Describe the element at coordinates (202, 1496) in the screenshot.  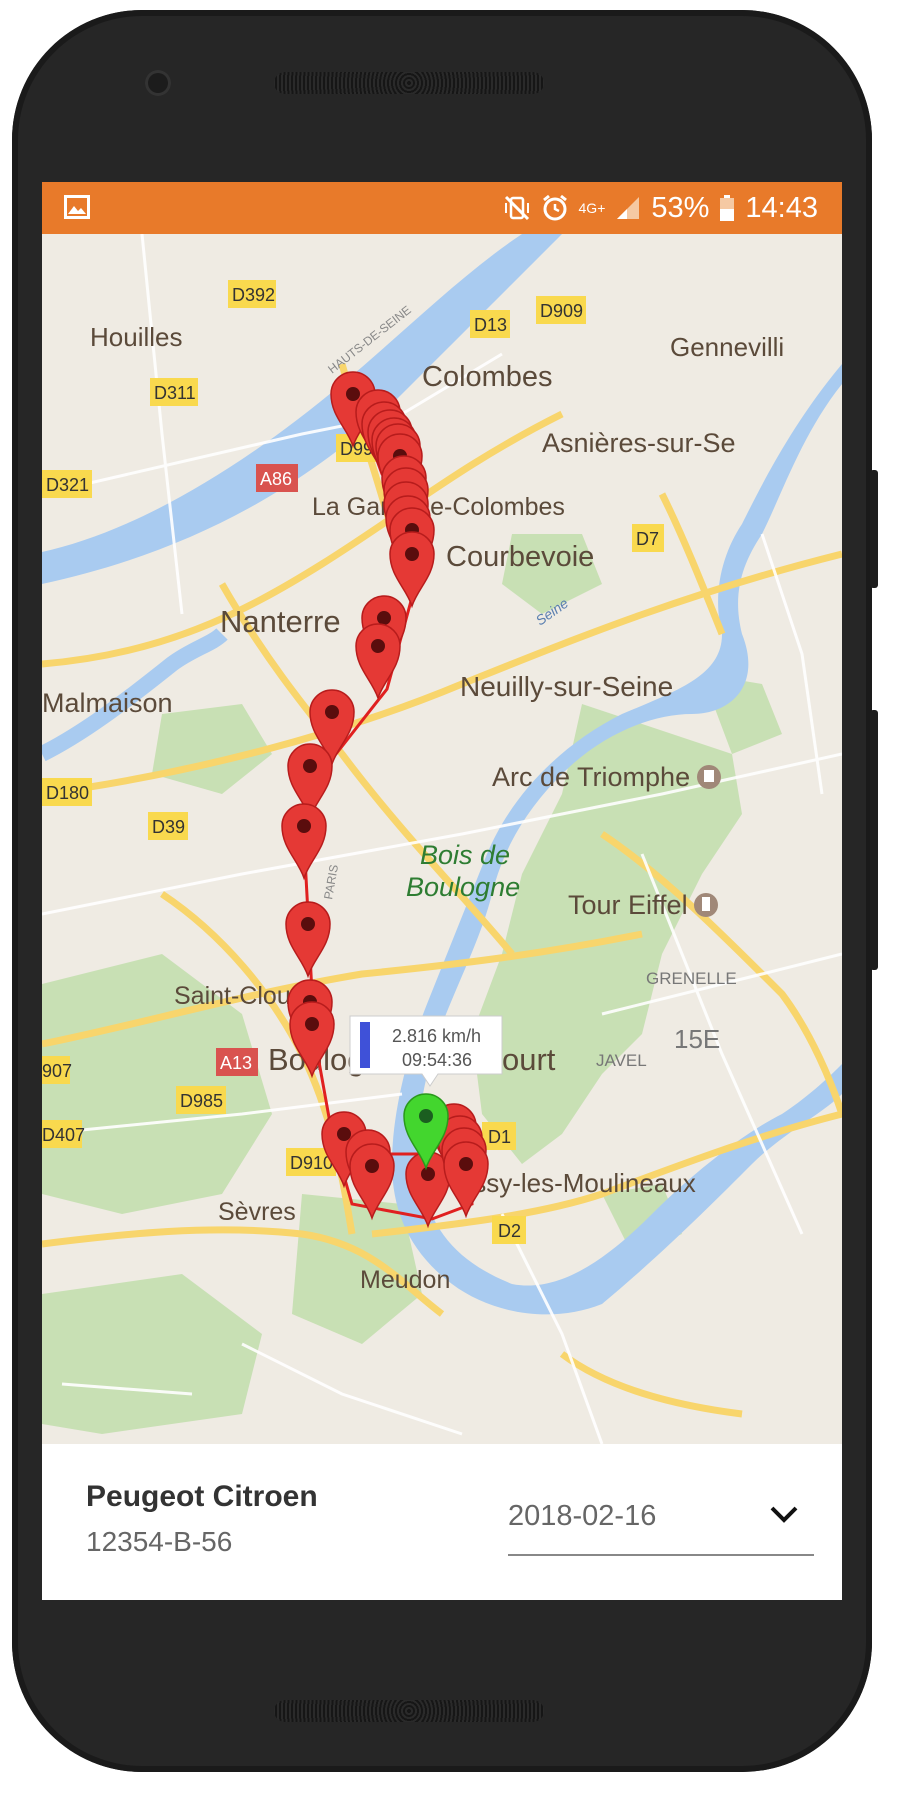
I see `vehicle-name: Peugeot Citroen` at that location.